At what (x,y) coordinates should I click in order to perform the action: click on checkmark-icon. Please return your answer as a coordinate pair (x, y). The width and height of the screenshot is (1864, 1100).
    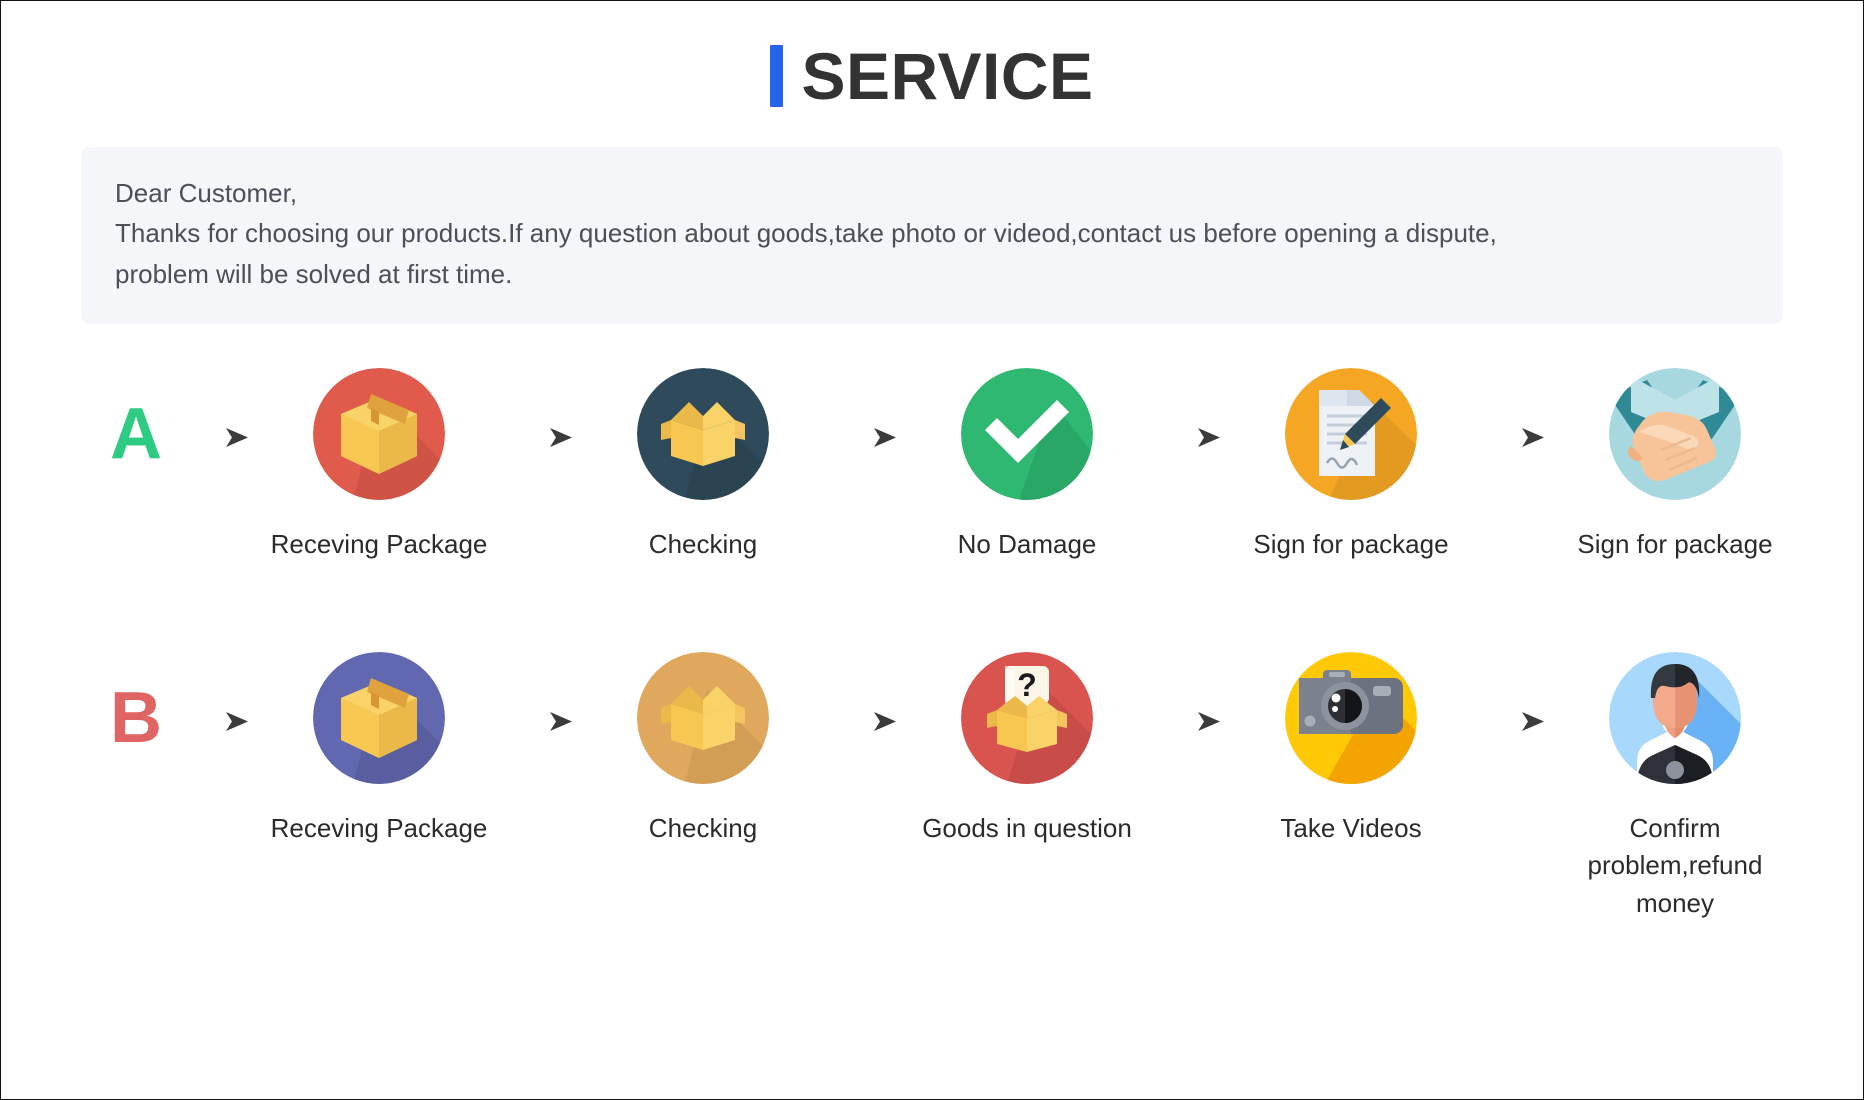
    Looking at the image, I should click on (1027, 433).